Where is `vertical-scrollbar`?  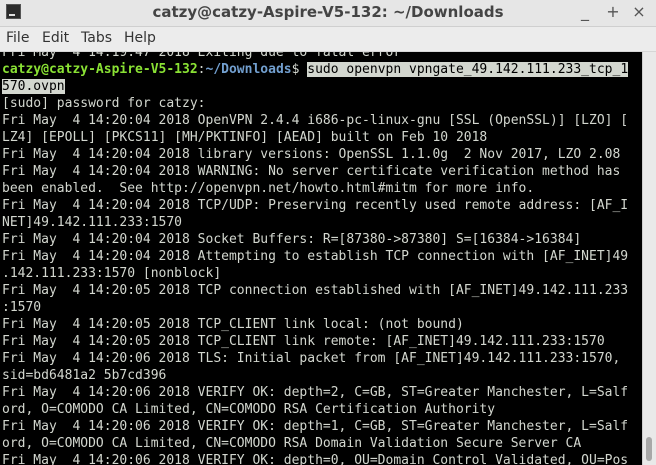
vertical-scrollbar is located at coordinates (649, 258).